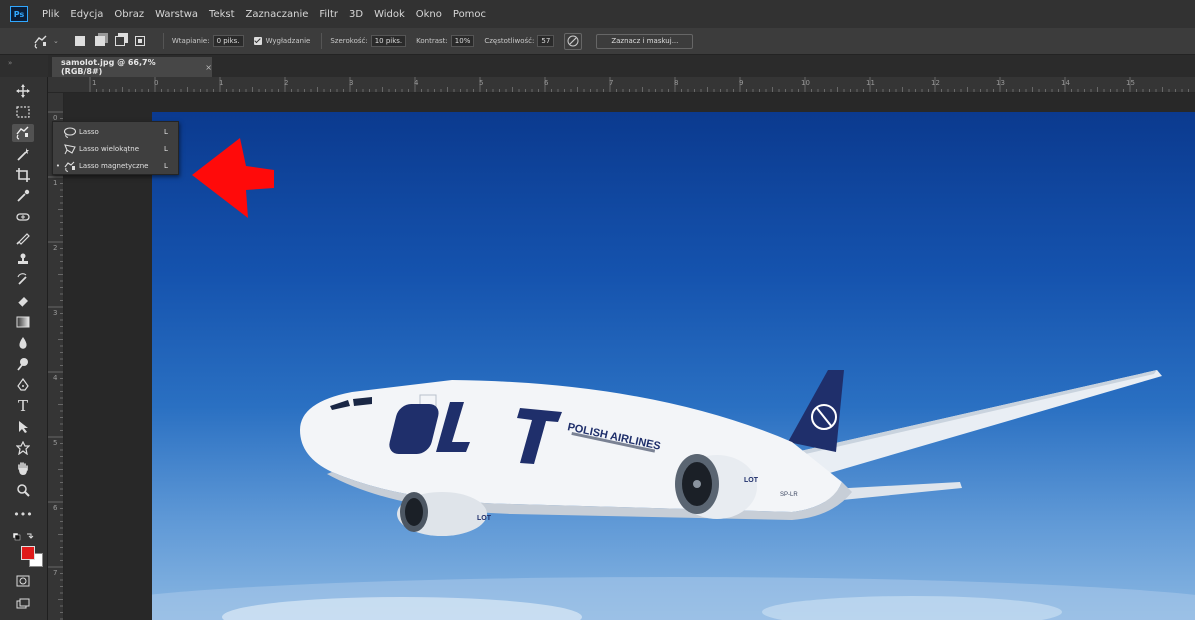  Describe the element at coordinates (1065, 83) in the screenshot. I see `ruler-h-label: 14` at that location.